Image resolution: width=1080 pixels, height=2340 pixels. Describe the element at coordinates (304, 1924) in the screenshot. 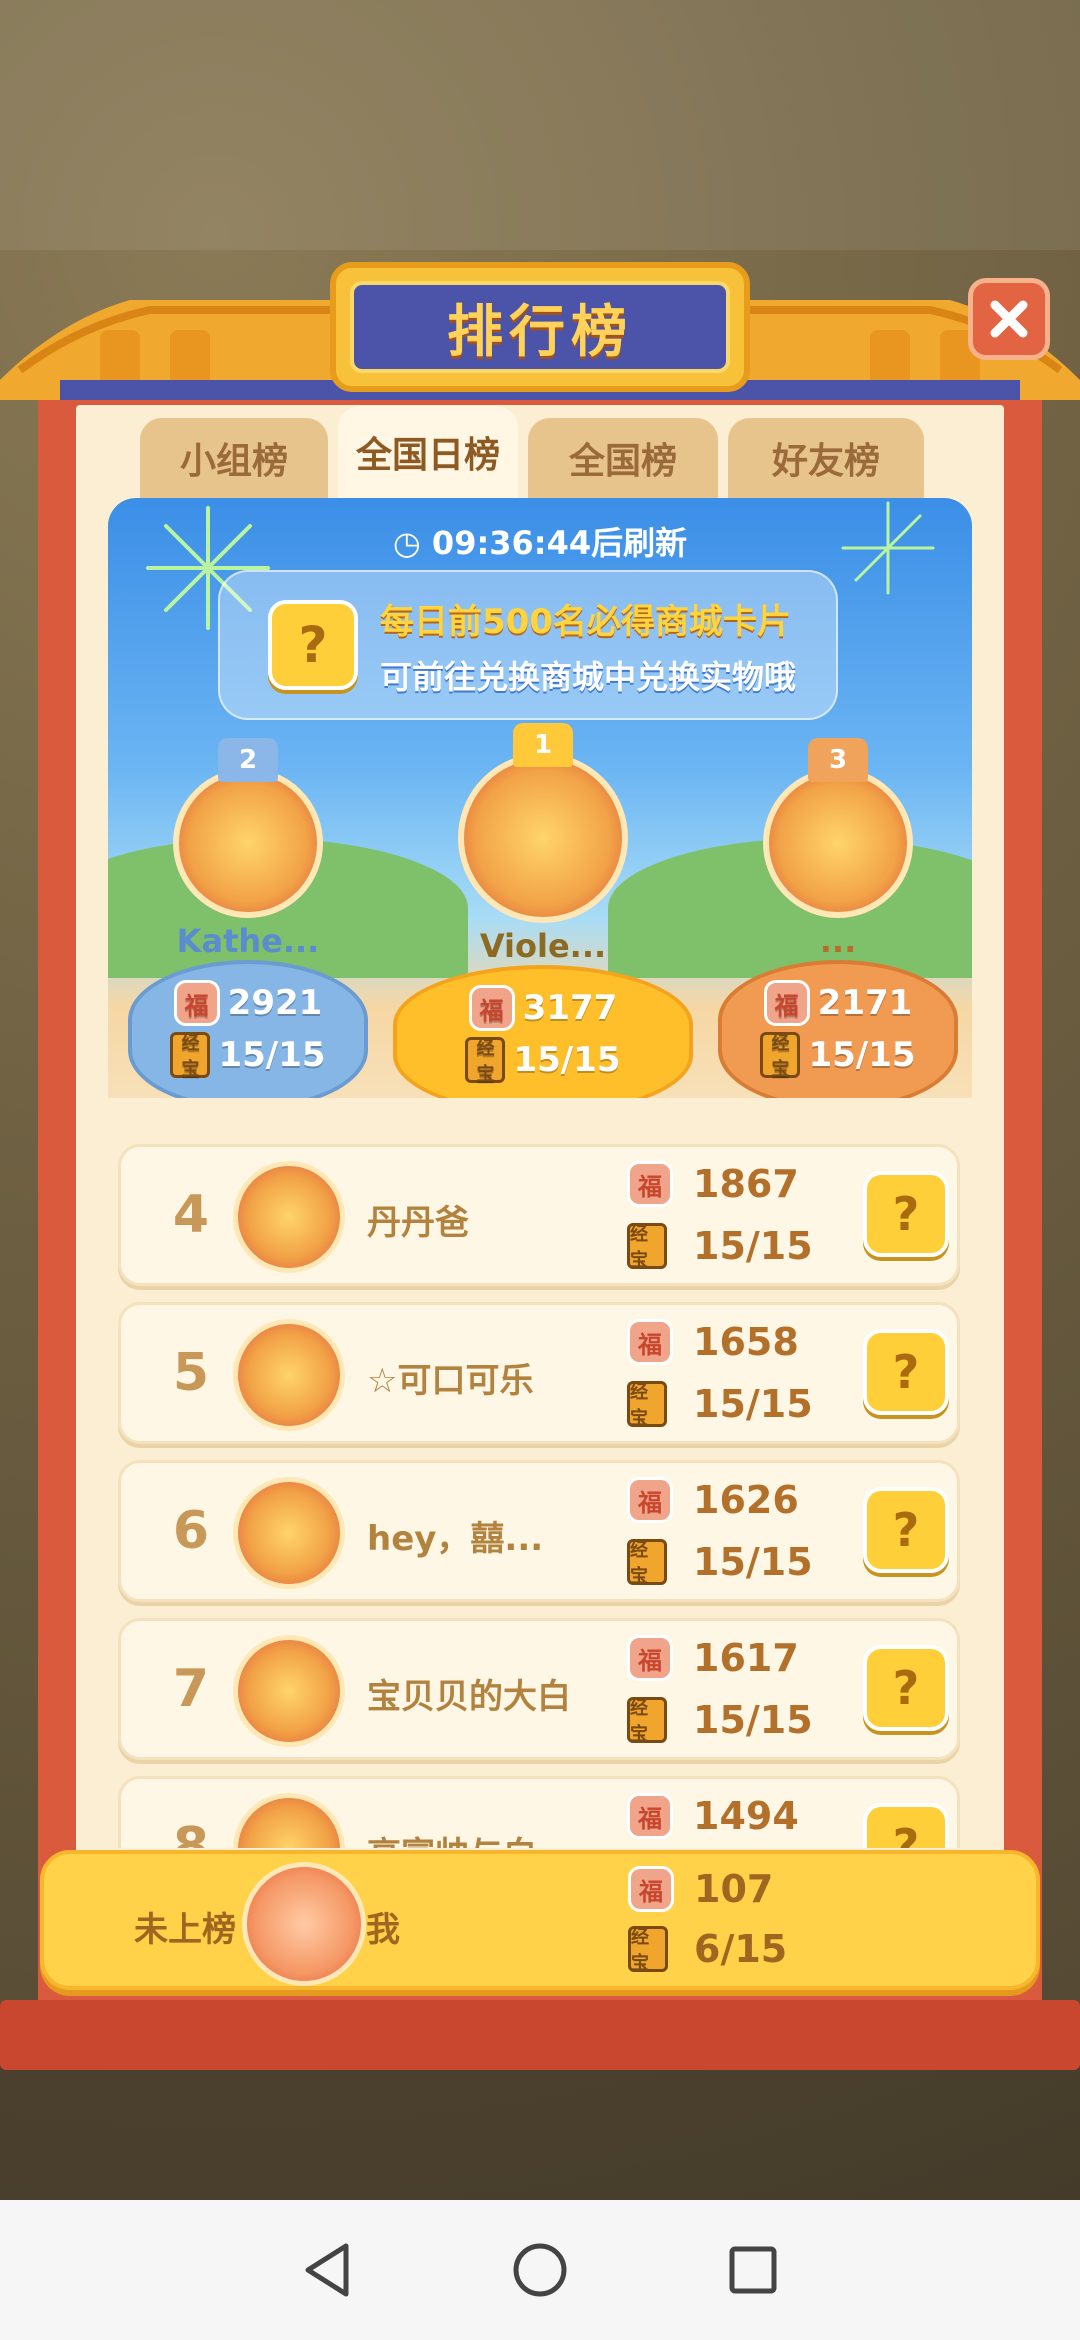

I see `my-avatar` at that location.